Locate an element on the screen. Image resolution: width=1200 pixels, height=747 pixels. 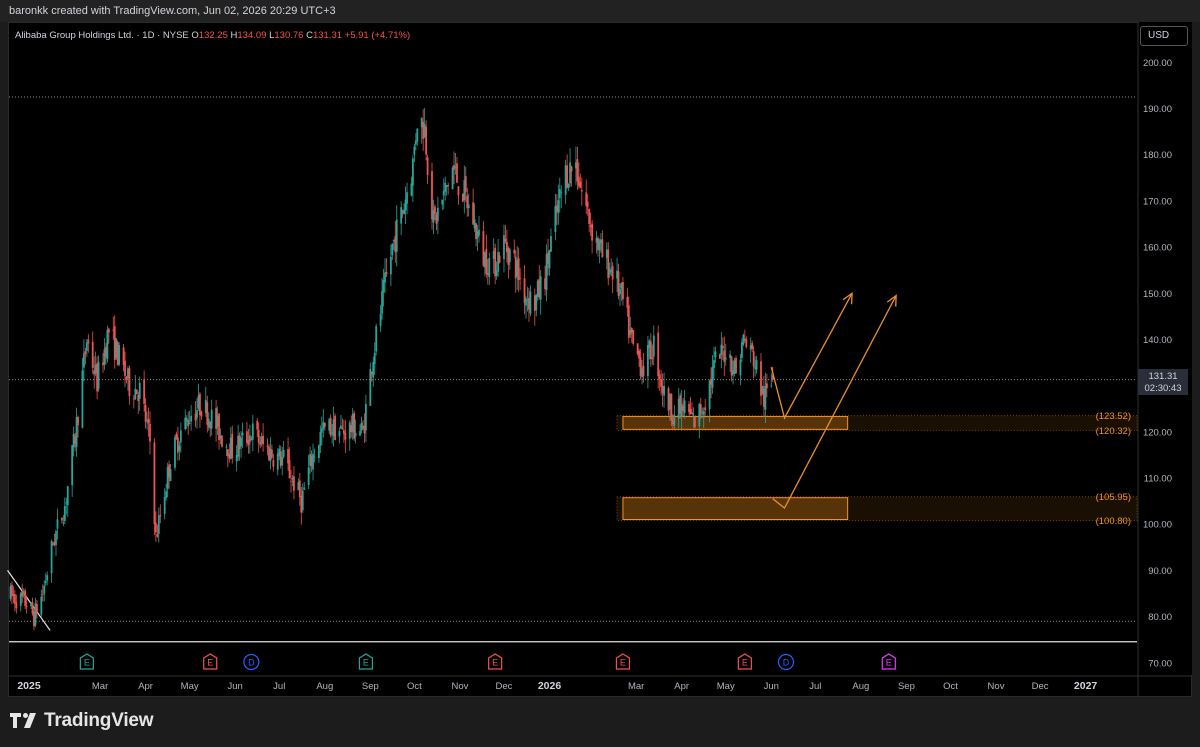
event-glyph: D is located at coordinates (786, 663).